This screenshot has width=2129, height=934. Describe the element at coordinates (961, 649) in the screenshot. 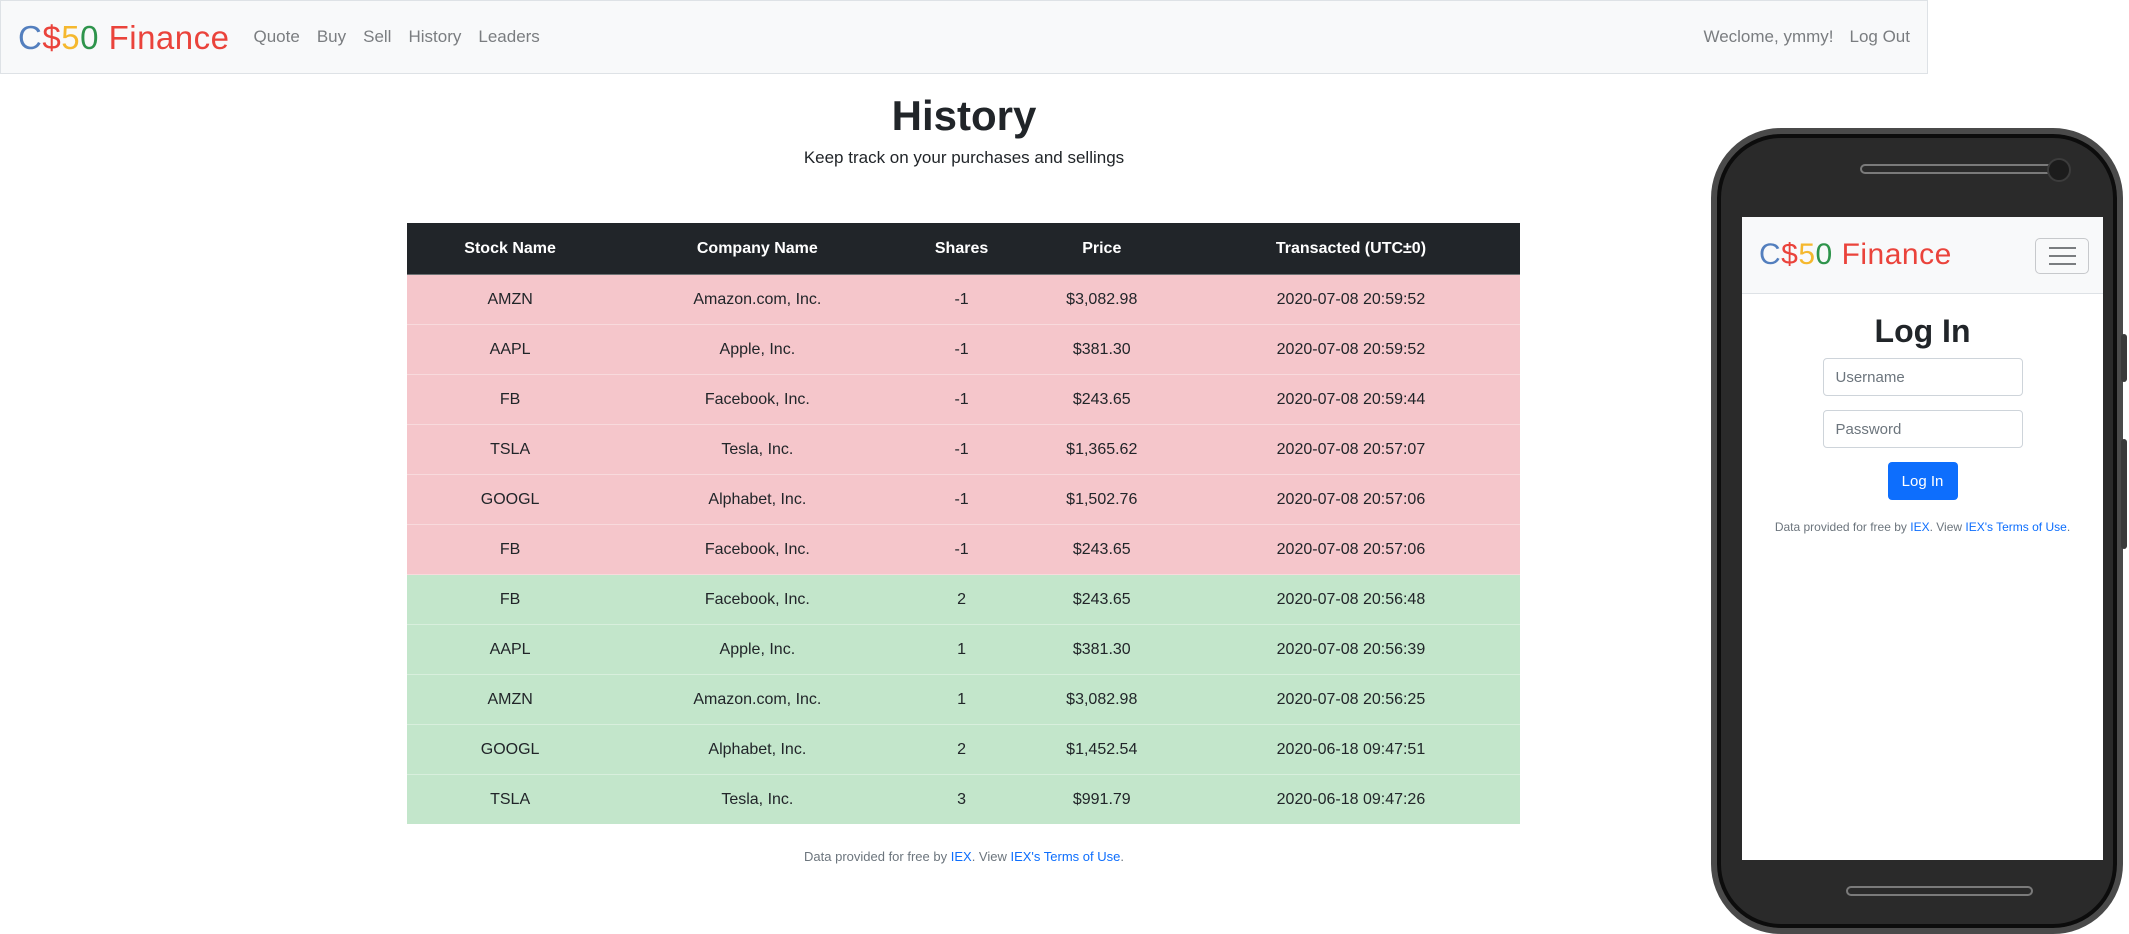

I see `cell-shares: 1` at that location.